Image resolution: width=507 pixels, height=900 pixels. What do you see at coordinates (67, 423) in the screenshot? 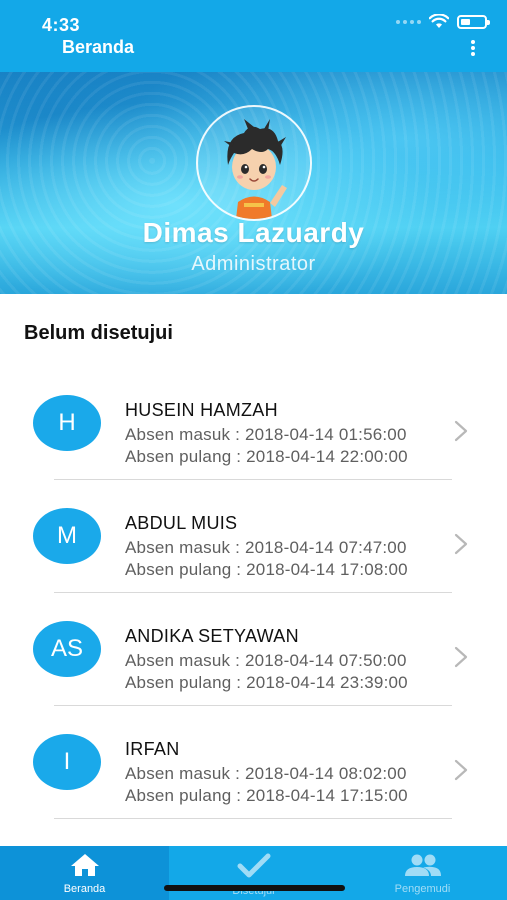
I see `initial-avatar: H` at bounding box center [67, 423].